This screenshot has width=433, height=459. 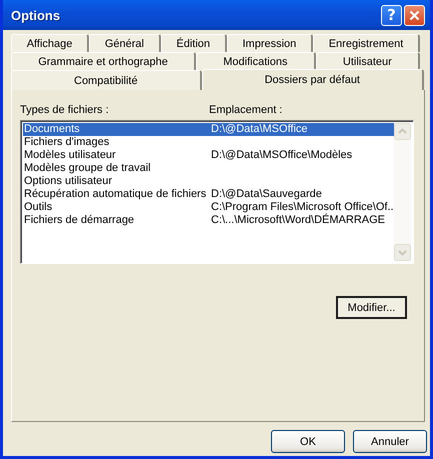 What do you see at coordinates (208, 194) in the screenshot?
I see `file-type-row: Récupération automatique de fichiers D:\@Data\Sauvegarde` at bounding box center [208, 194].